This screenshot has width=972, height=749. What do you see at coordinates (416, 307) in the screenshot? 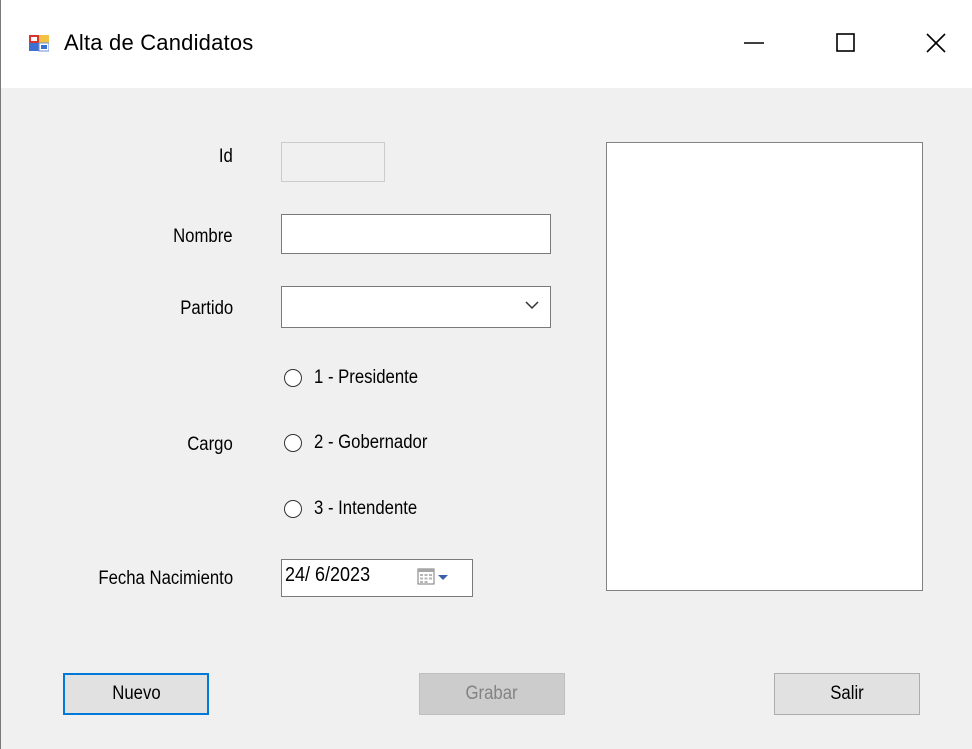
I see `partido-select` at bounding box center [416, 307].